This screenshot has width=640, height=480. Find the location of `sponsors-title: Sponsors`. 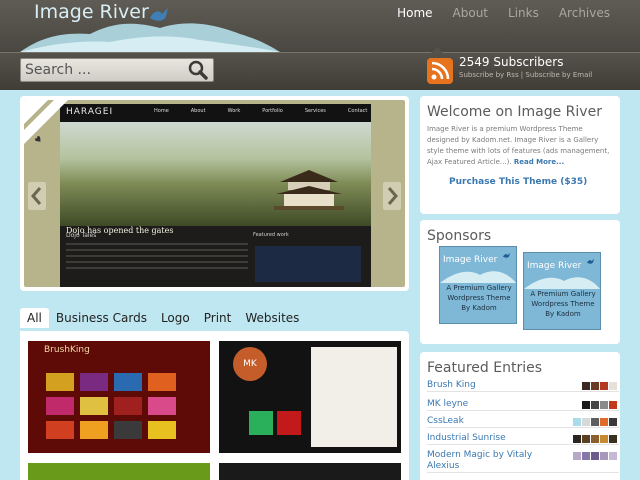

sponsors-title: Sponsors is located at coordinates (459, 236).